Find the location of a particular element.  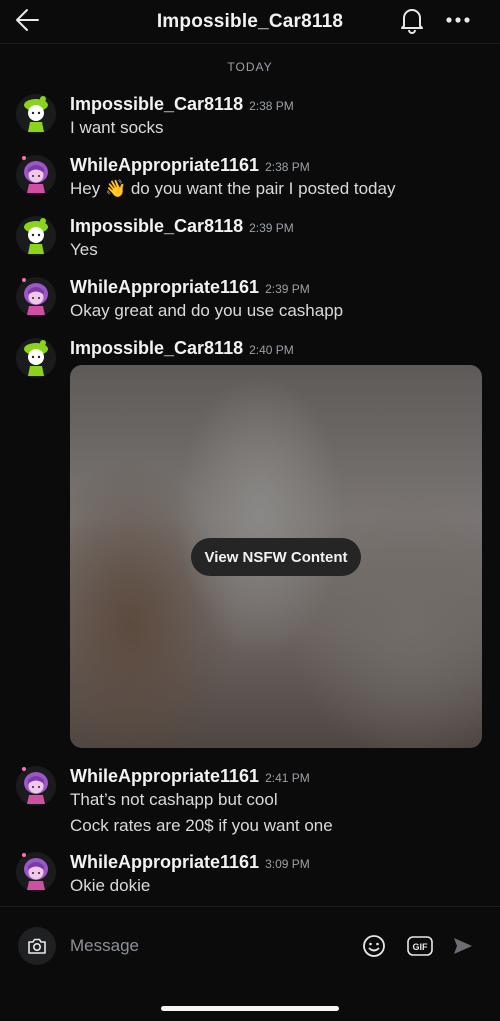

chat-header: Impossible_Car8118 is located at coordinates (250, 22).